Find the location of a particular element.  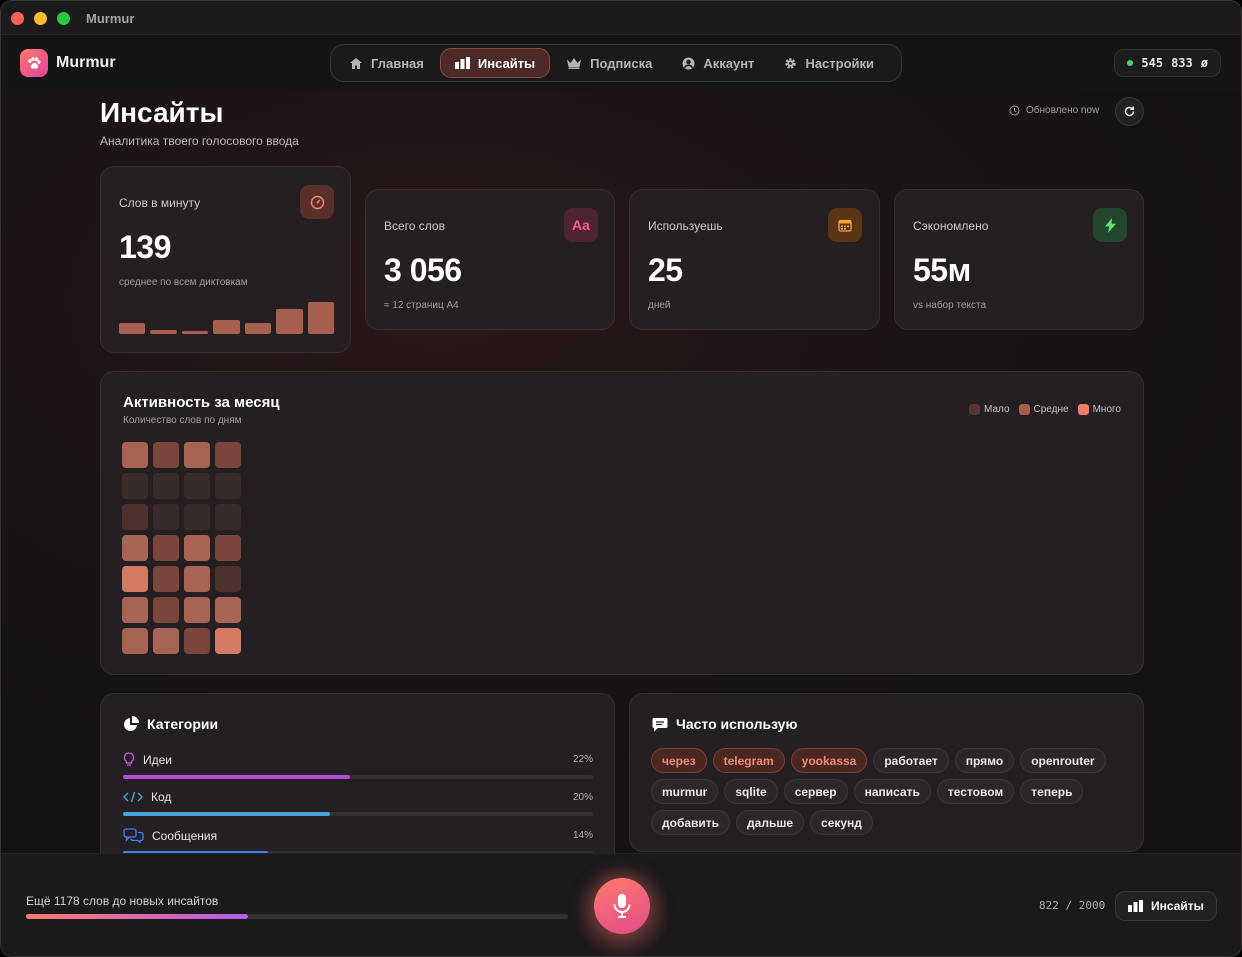

nav-label: Подписка is located at coordinates (621, 63).